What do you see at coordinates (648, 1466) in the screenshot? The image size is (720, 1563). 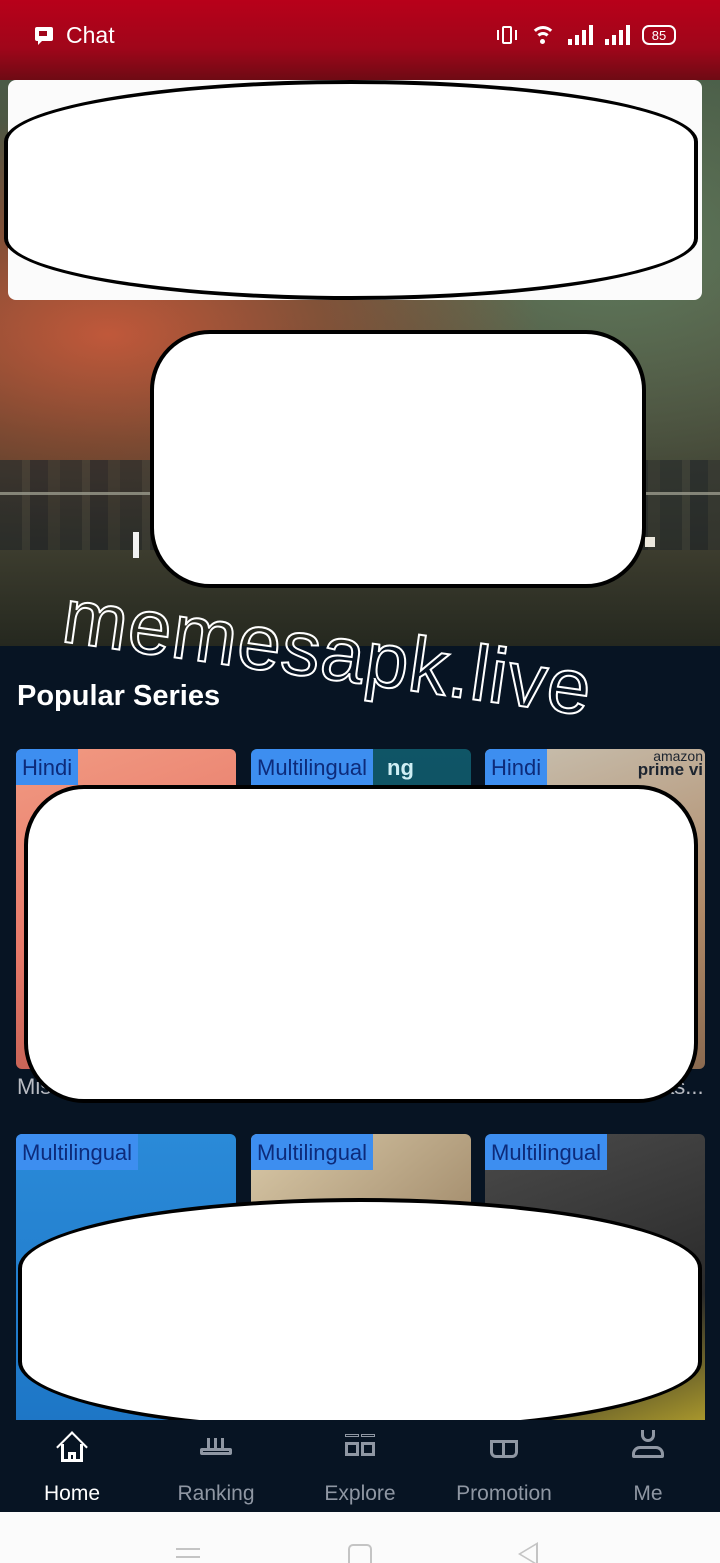 I see `nav-me: Me` at bounding box center [648, 1466].